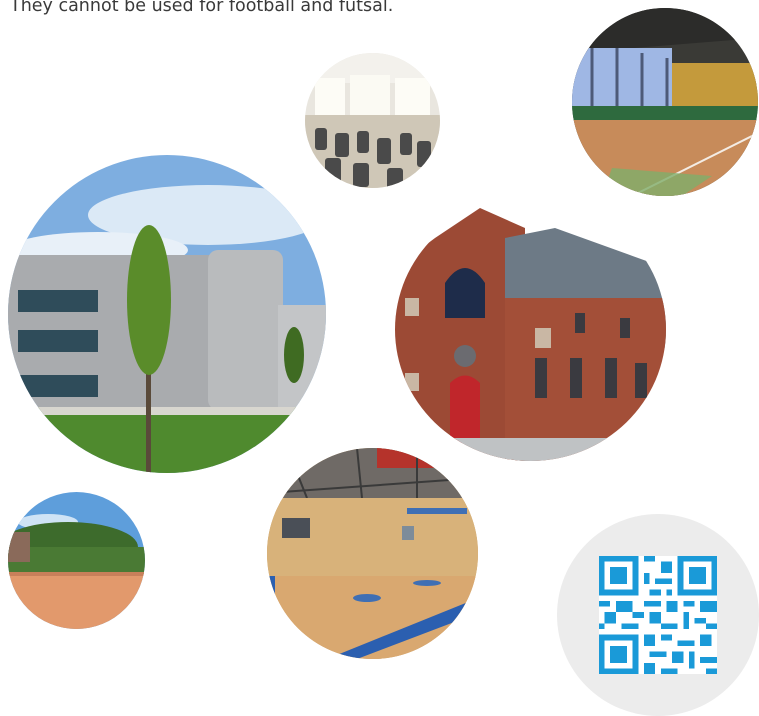 The width and height of the screenshot is (759, 716). What do you see at coordinates (665, 102) in the screenshot?
I see `indoor-tennis-hall-photo` at bounding box center [665, 102].